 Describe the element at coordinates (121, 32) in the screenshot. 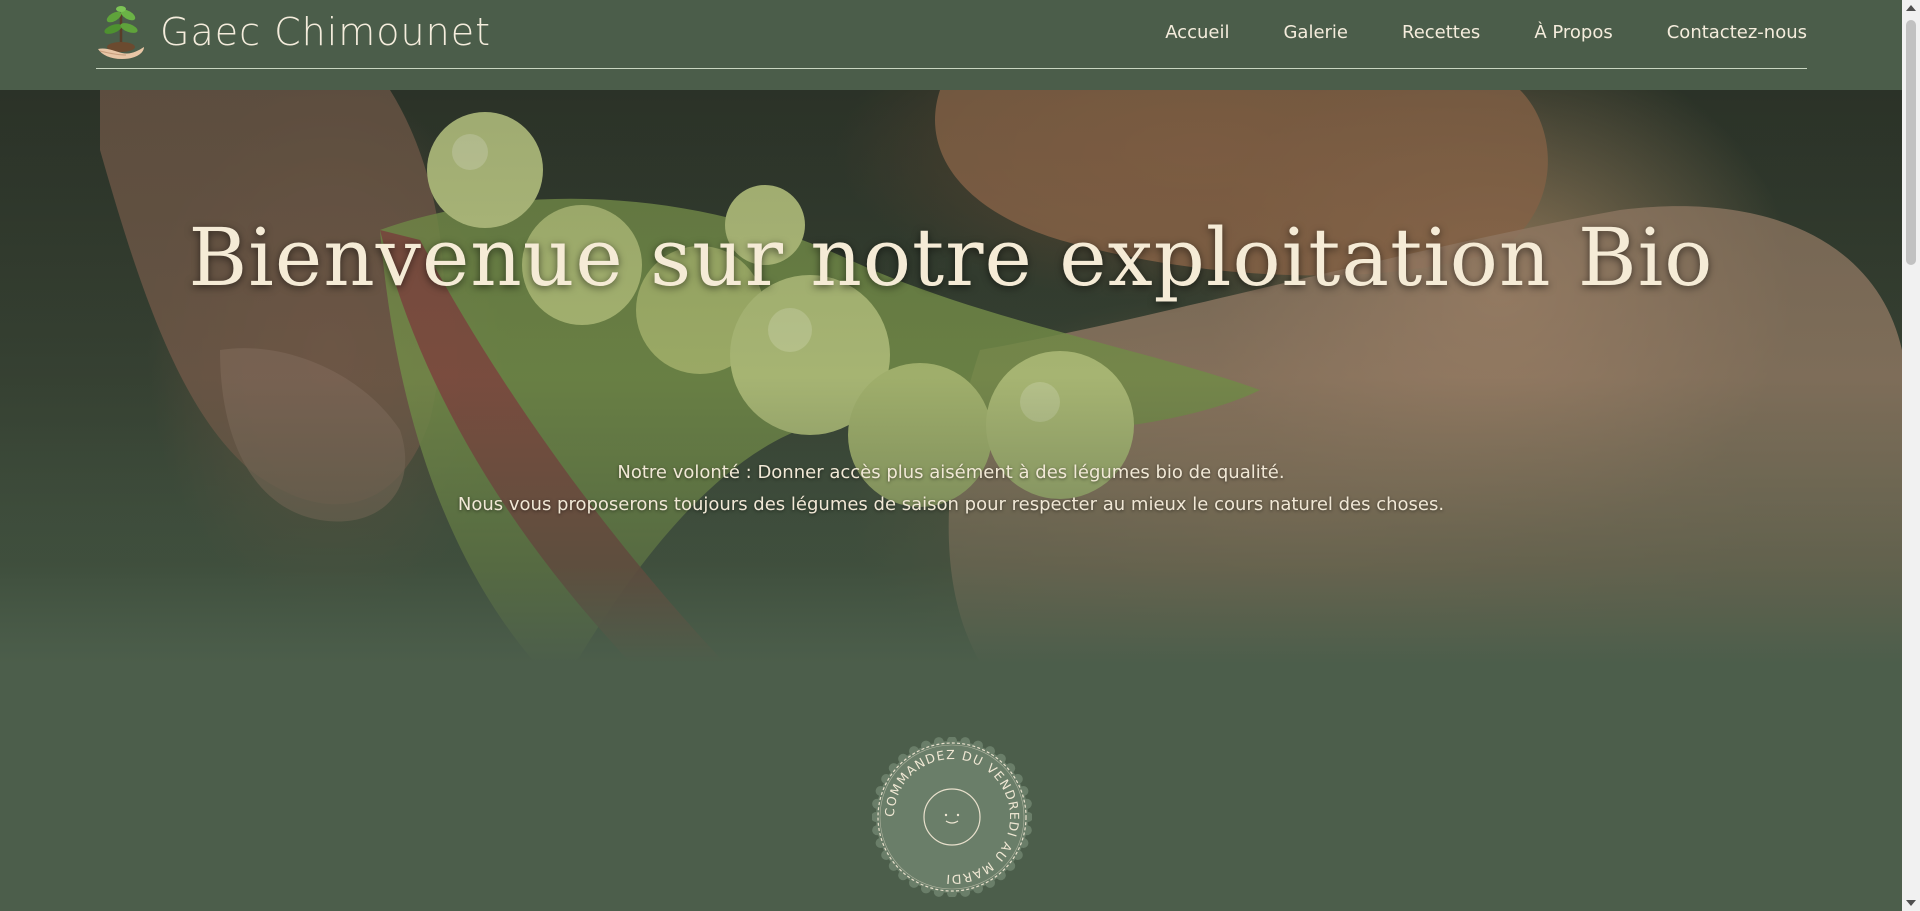

I see `seedling-in-hand-icon` at that location.